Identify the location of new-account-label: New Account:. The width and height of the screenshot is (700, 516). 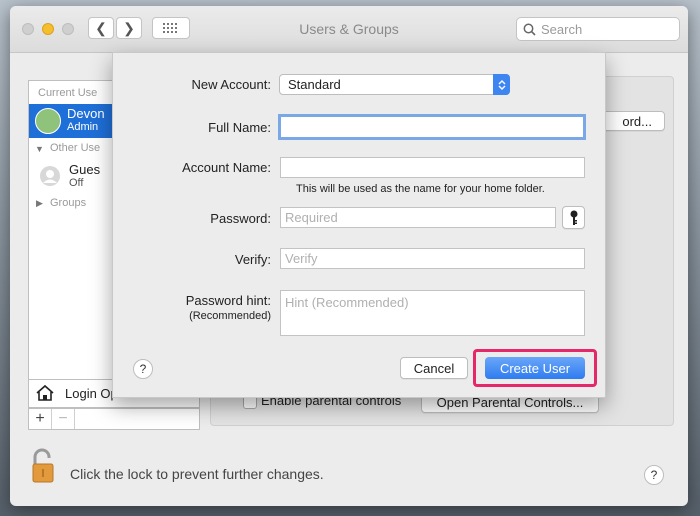
(231, 84).